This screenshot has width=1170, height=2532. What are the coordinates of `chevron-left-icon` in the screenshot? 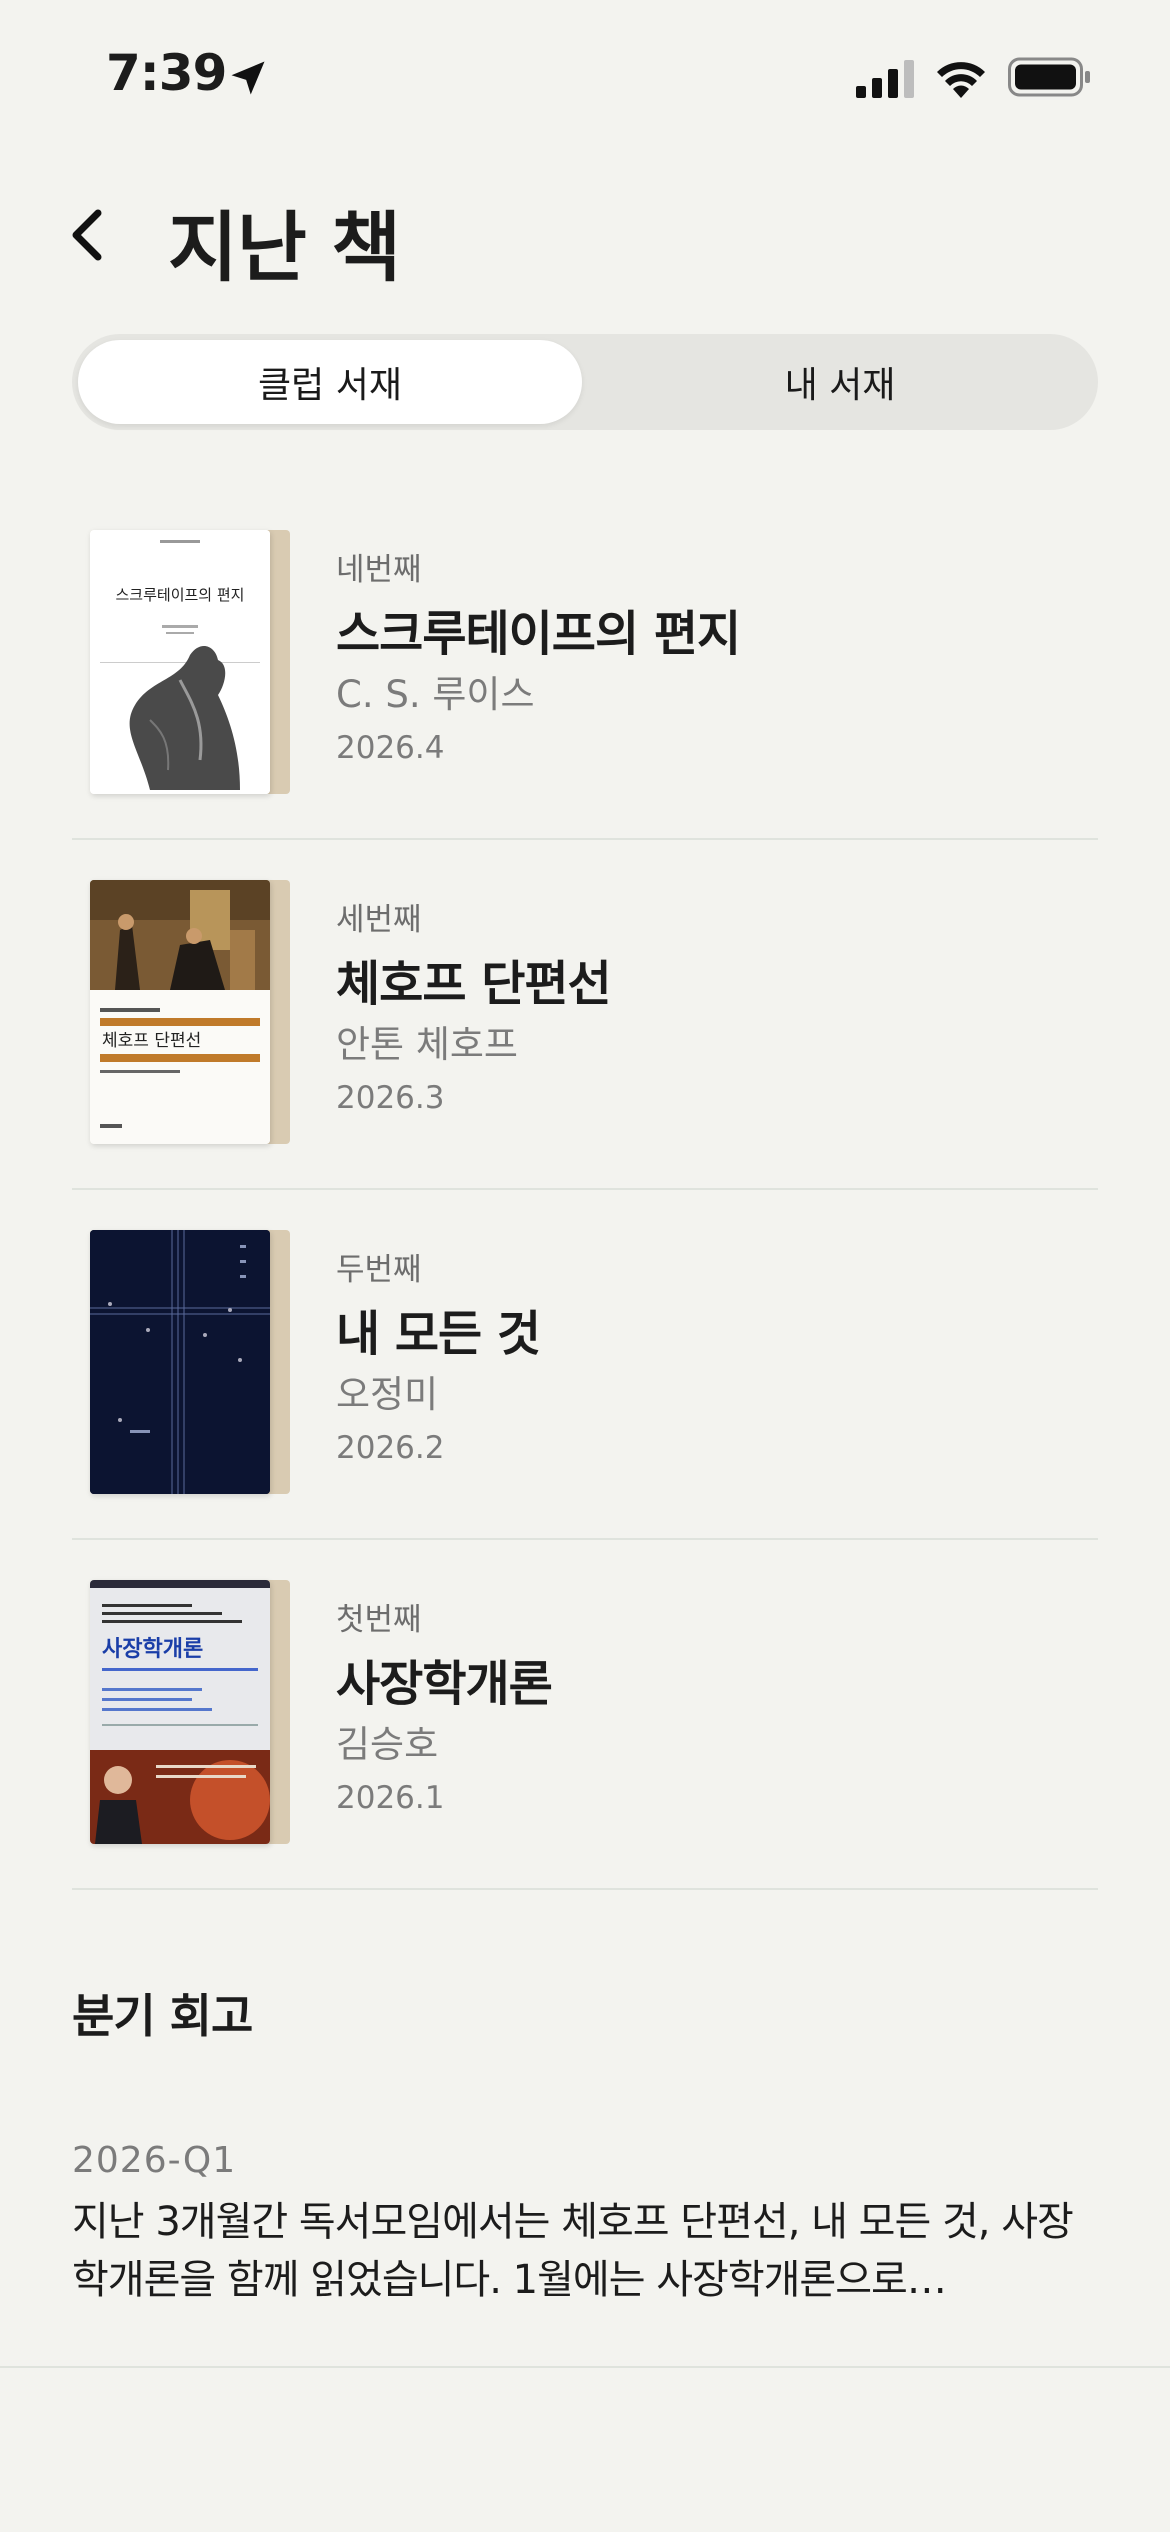 It's located at (87, 235).